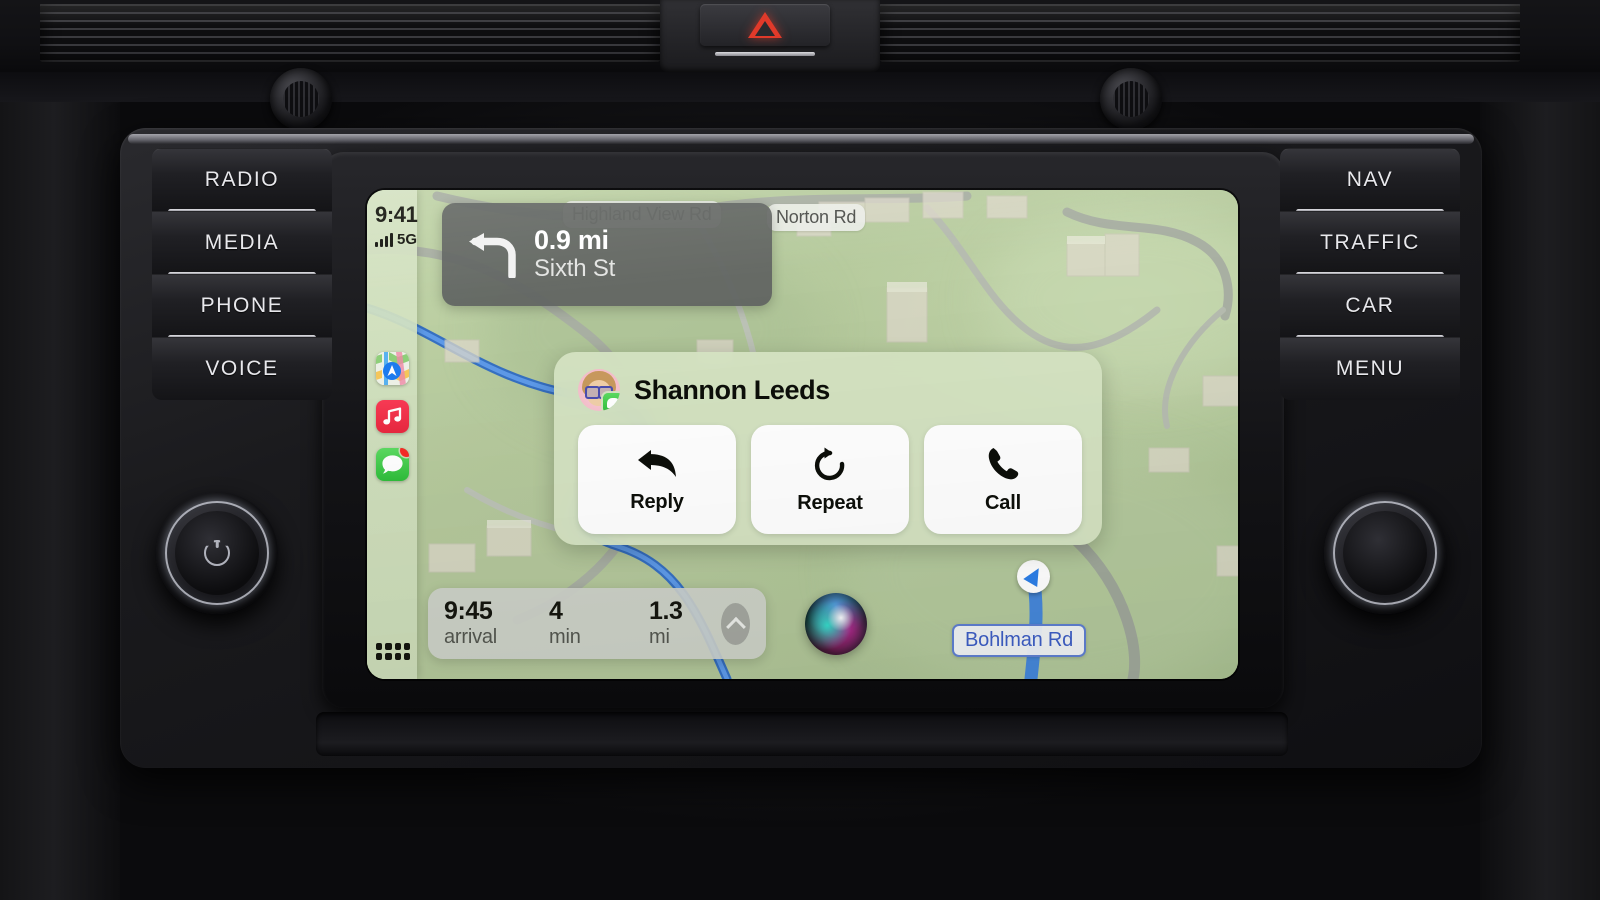 This screenshot has height=900, width=1600. I want to click on turn-left-arrow-icon, so click(492, 255).